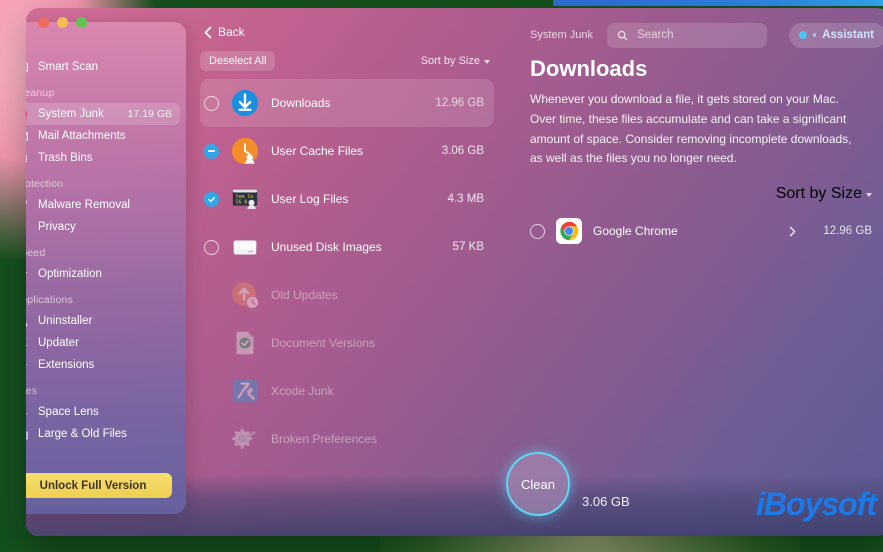 This screenshot has width=883, height=552. I want to click on log-icon: tem lo 56 0, so click(245, 199).